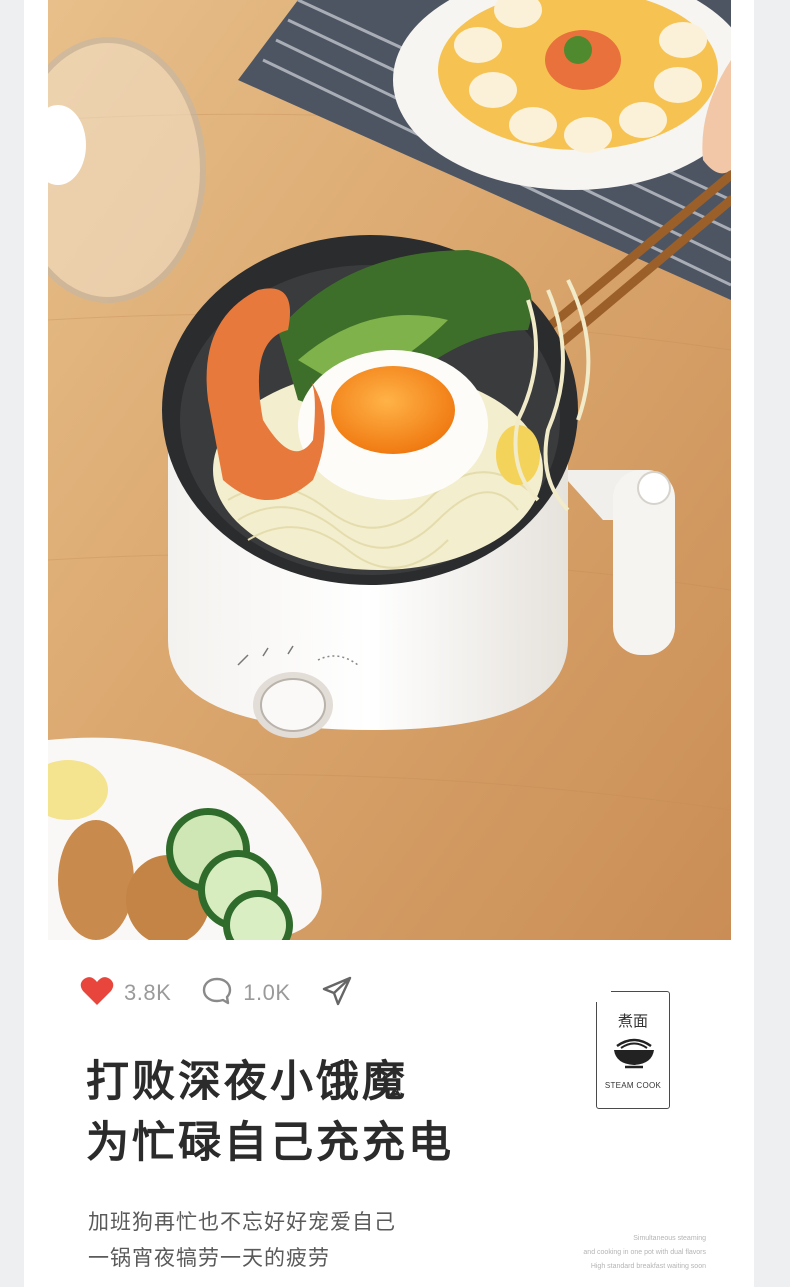 This screenshot has height=1287, width=790. Describe the element at coordinates (267, 992) in the screenshot. I see `comment-count: 1.0K` at that location.